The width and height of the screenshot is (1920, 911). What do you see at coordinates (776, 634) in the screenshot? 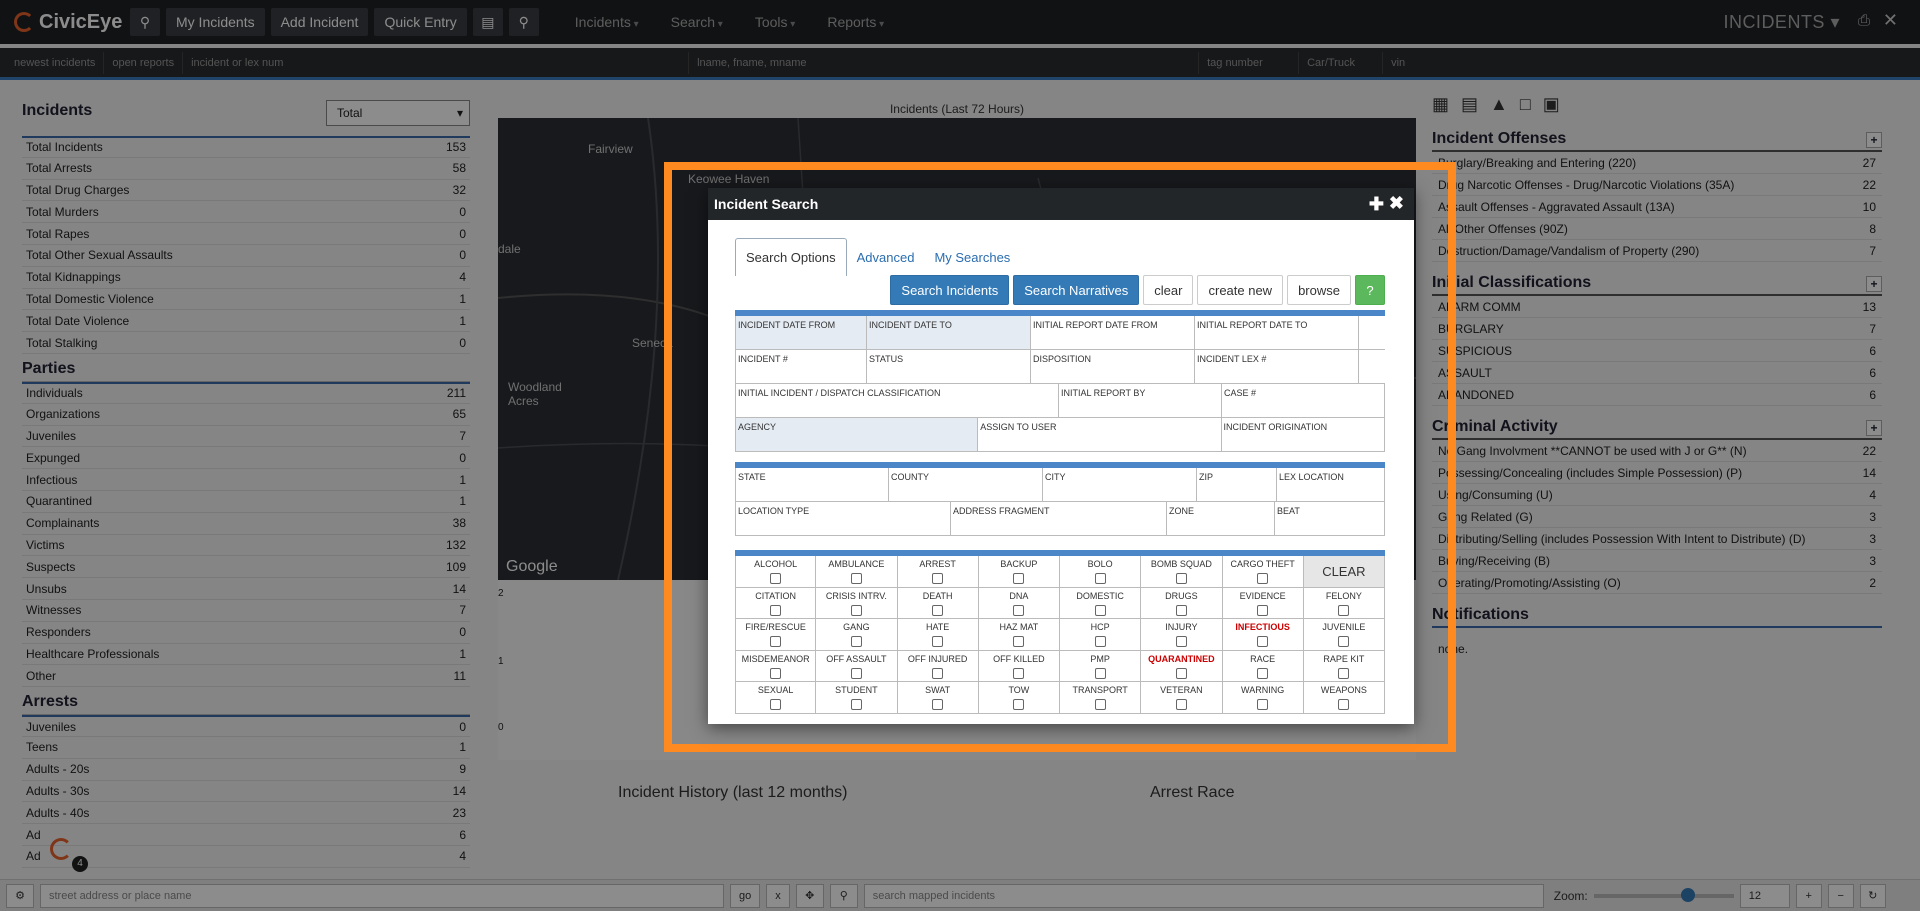
I see `flag-checkbox: FIRE/RESCUE` at bounding box center [776, 634].